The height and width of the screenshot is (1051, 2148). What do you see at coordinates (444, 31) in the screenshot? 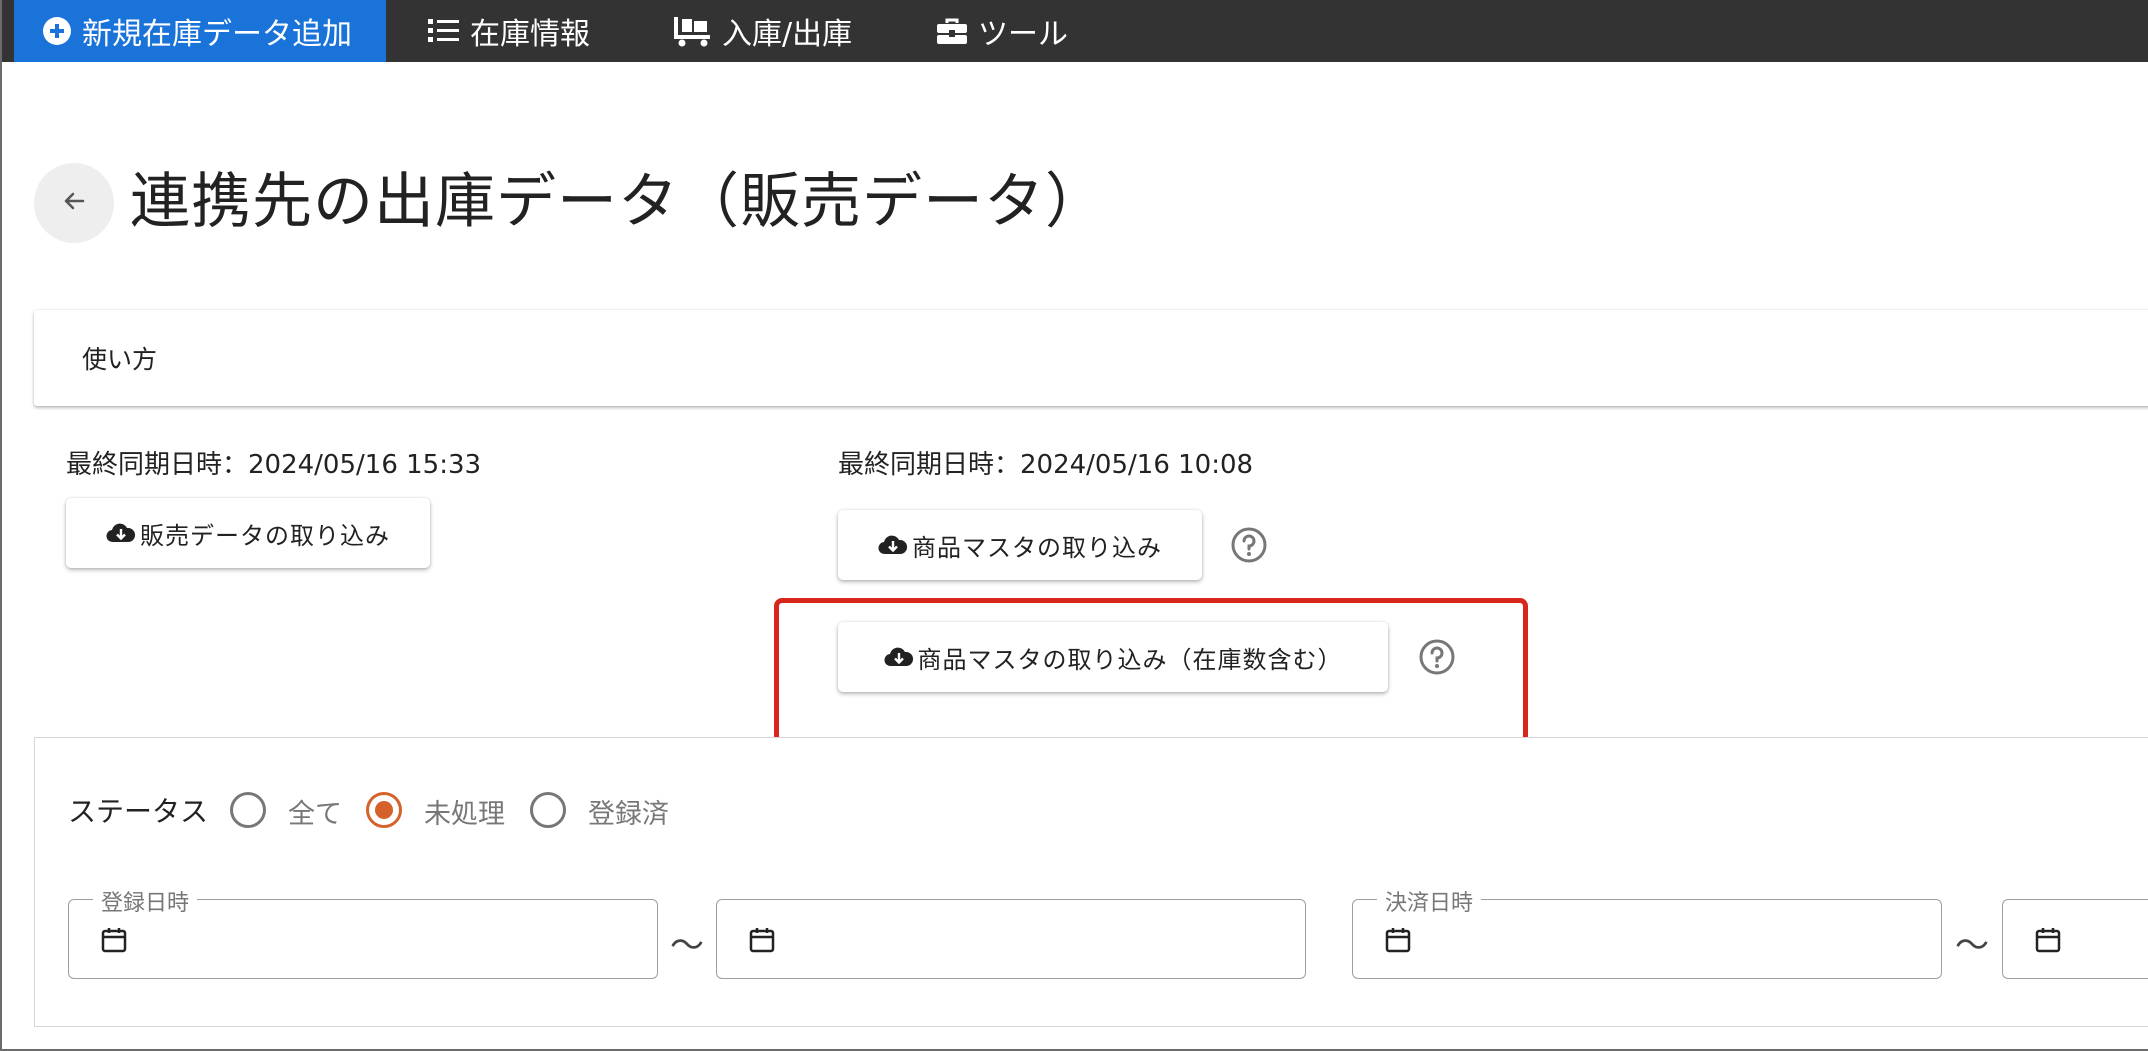
I see `list-icon` at bounding box center [444, 31].